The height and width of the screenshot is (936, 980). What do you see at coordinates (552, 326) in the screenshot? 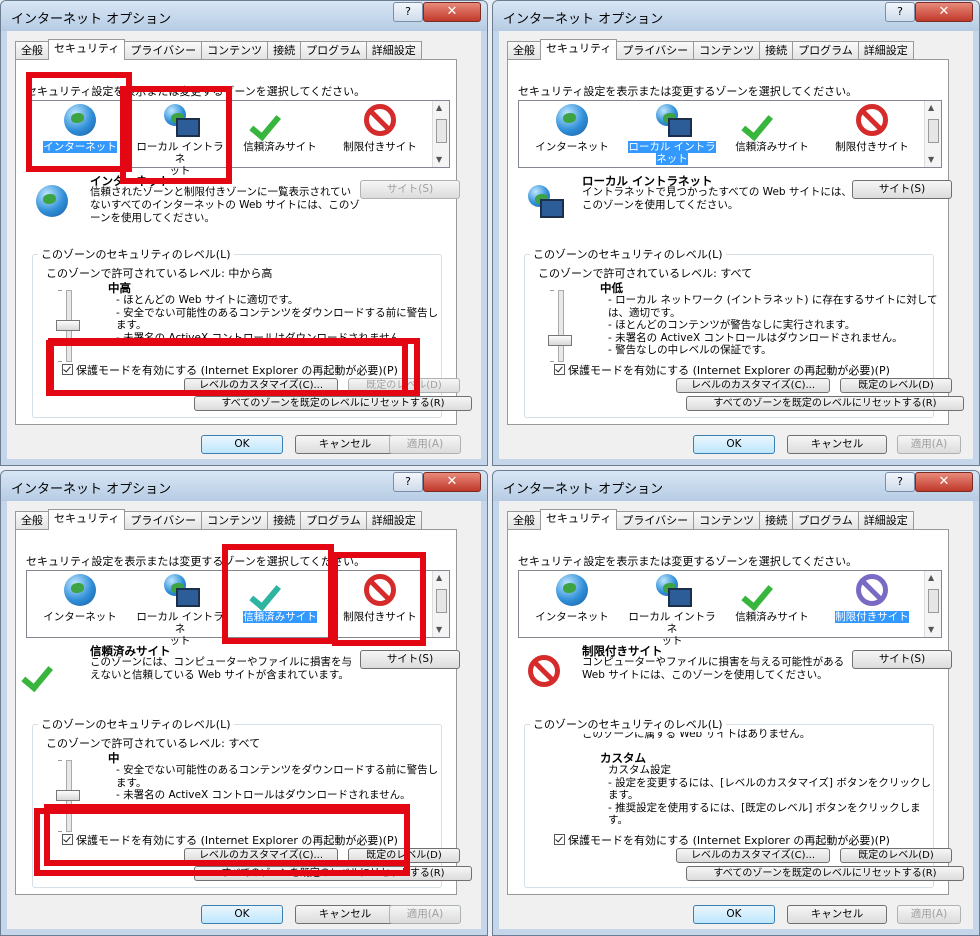
I see `slider-ticks` at bounding box center [552, 326].